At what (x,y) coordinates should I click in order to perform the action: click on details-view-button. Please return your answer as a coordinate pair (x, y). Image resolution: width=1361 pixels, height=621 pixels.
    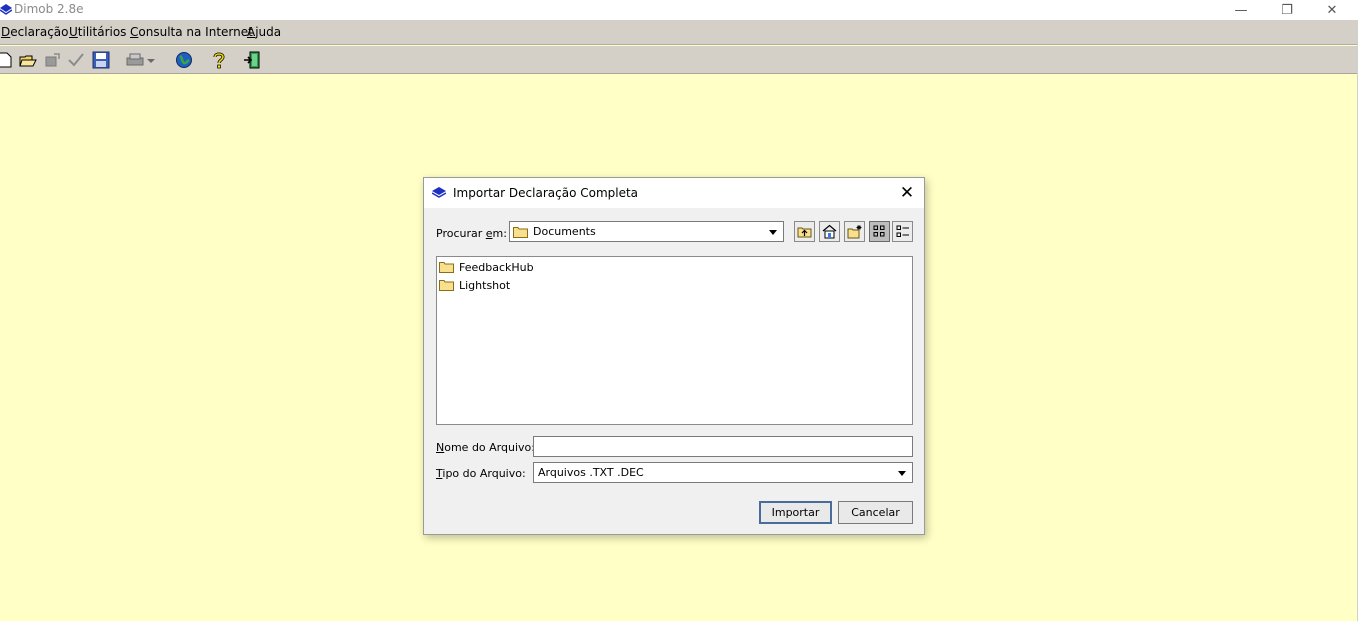
    Looking at the image, I should click on (902, 231).